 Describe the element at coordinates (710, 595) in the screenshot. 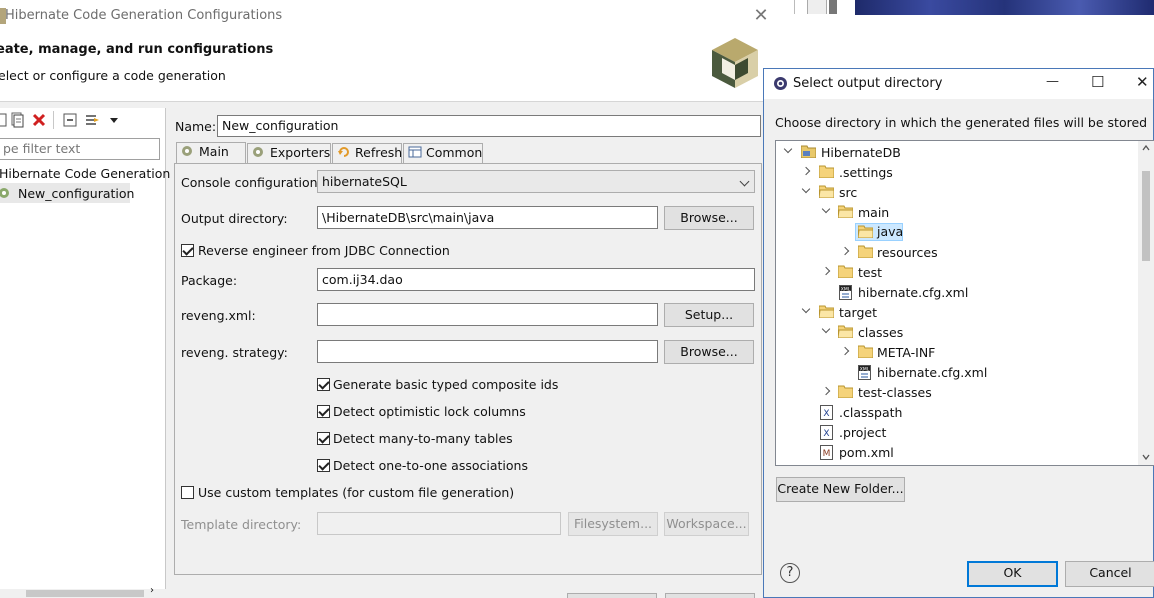

I see `apply-button` at that location.